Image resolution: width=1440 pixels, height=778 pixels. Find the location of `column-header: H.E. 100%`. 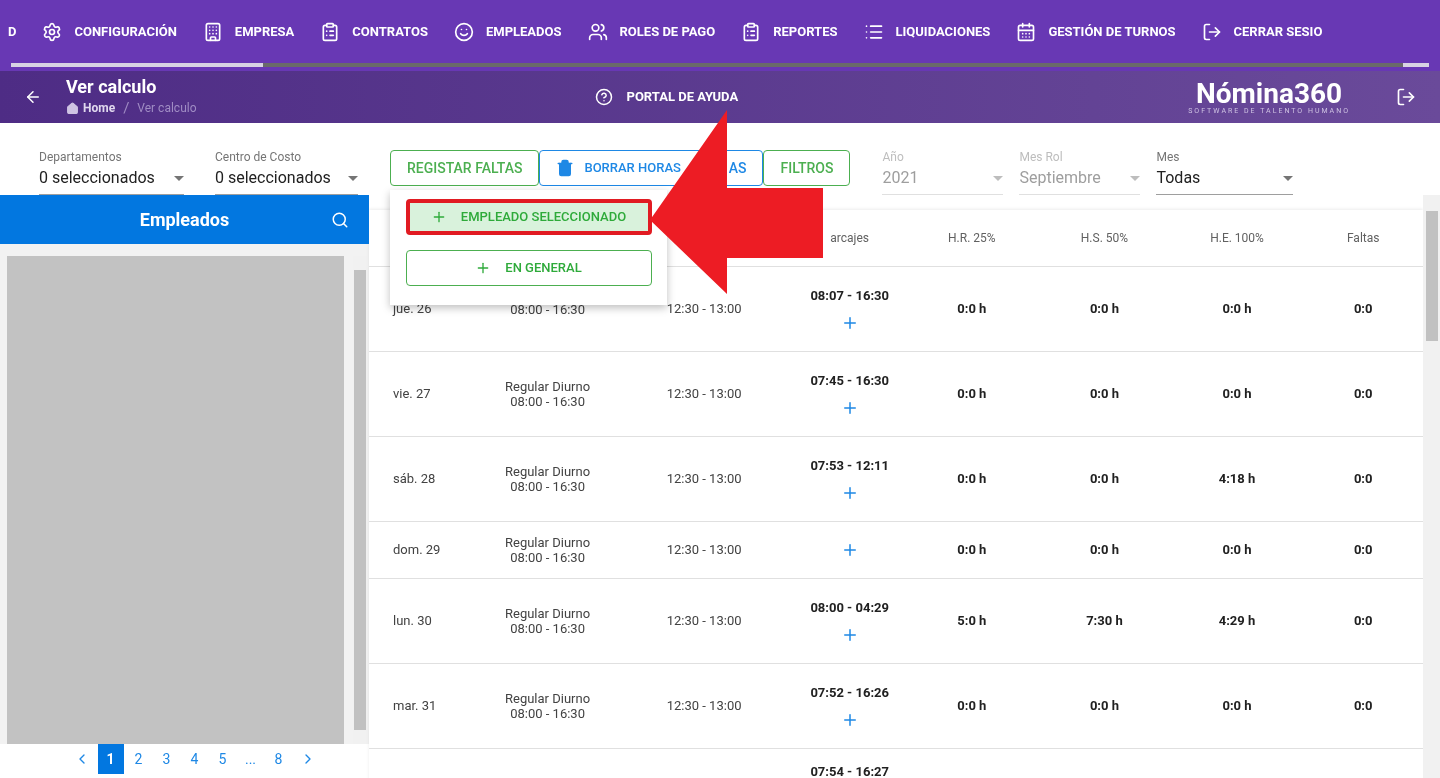

column-header: H.E. 100% is located at coordinates (1237, 238).